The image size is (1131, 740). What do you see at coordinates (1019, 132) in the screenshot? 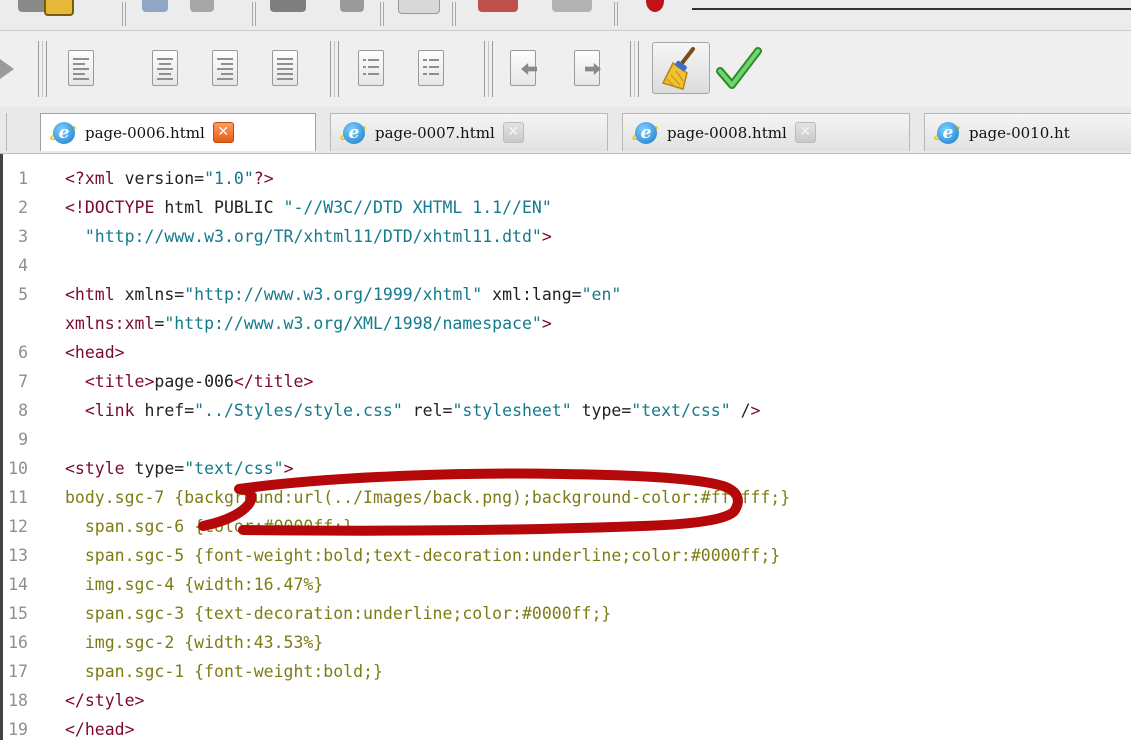
I see `tab-label: page-0010.ht` at bounding box center [1019, 132].